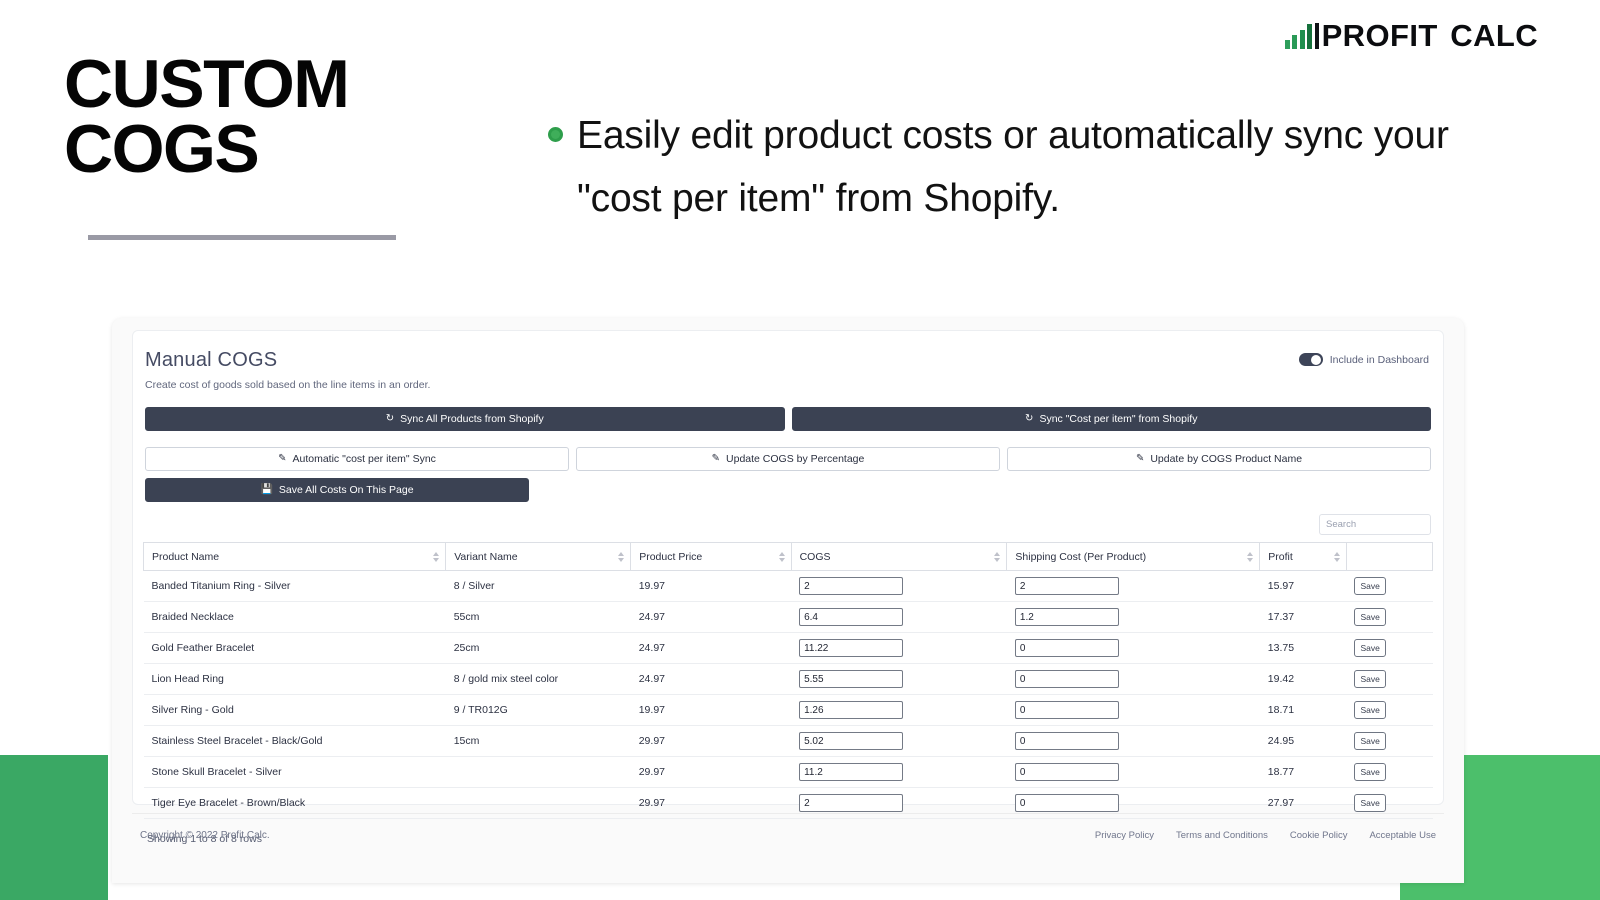 Image resolution: width=1600 pixels, height=900 pixels. What do you see at coordinates (1379, 359) in the screenshot?
I see `toggle-label: Include in Dashboard` at bounding box center [1379, 359].